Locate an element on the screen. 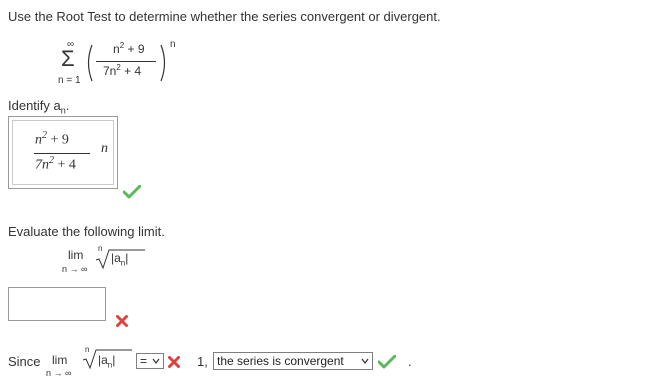 This screenshot has height=378, width=669. conclusion-select: the series is convergent is located at coordinates (293, 361).